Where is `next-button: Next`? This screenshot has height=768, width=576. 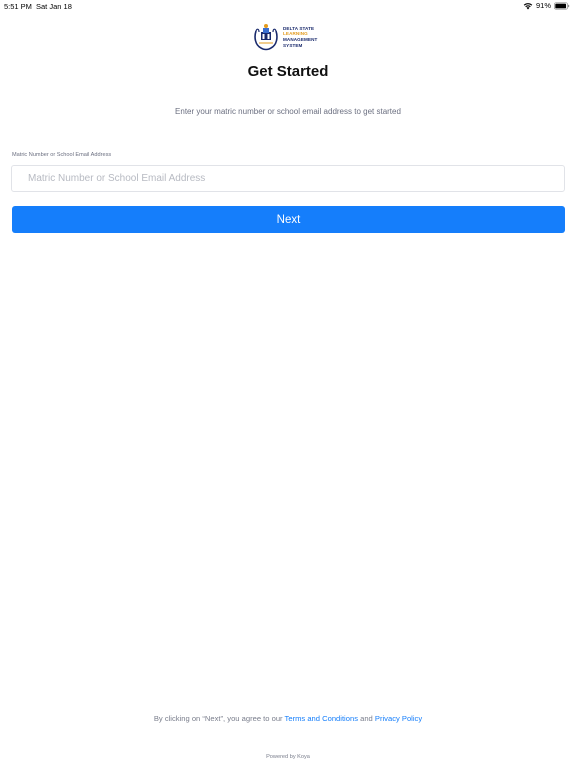 next-button: Next is located at coordinates (288, 219).